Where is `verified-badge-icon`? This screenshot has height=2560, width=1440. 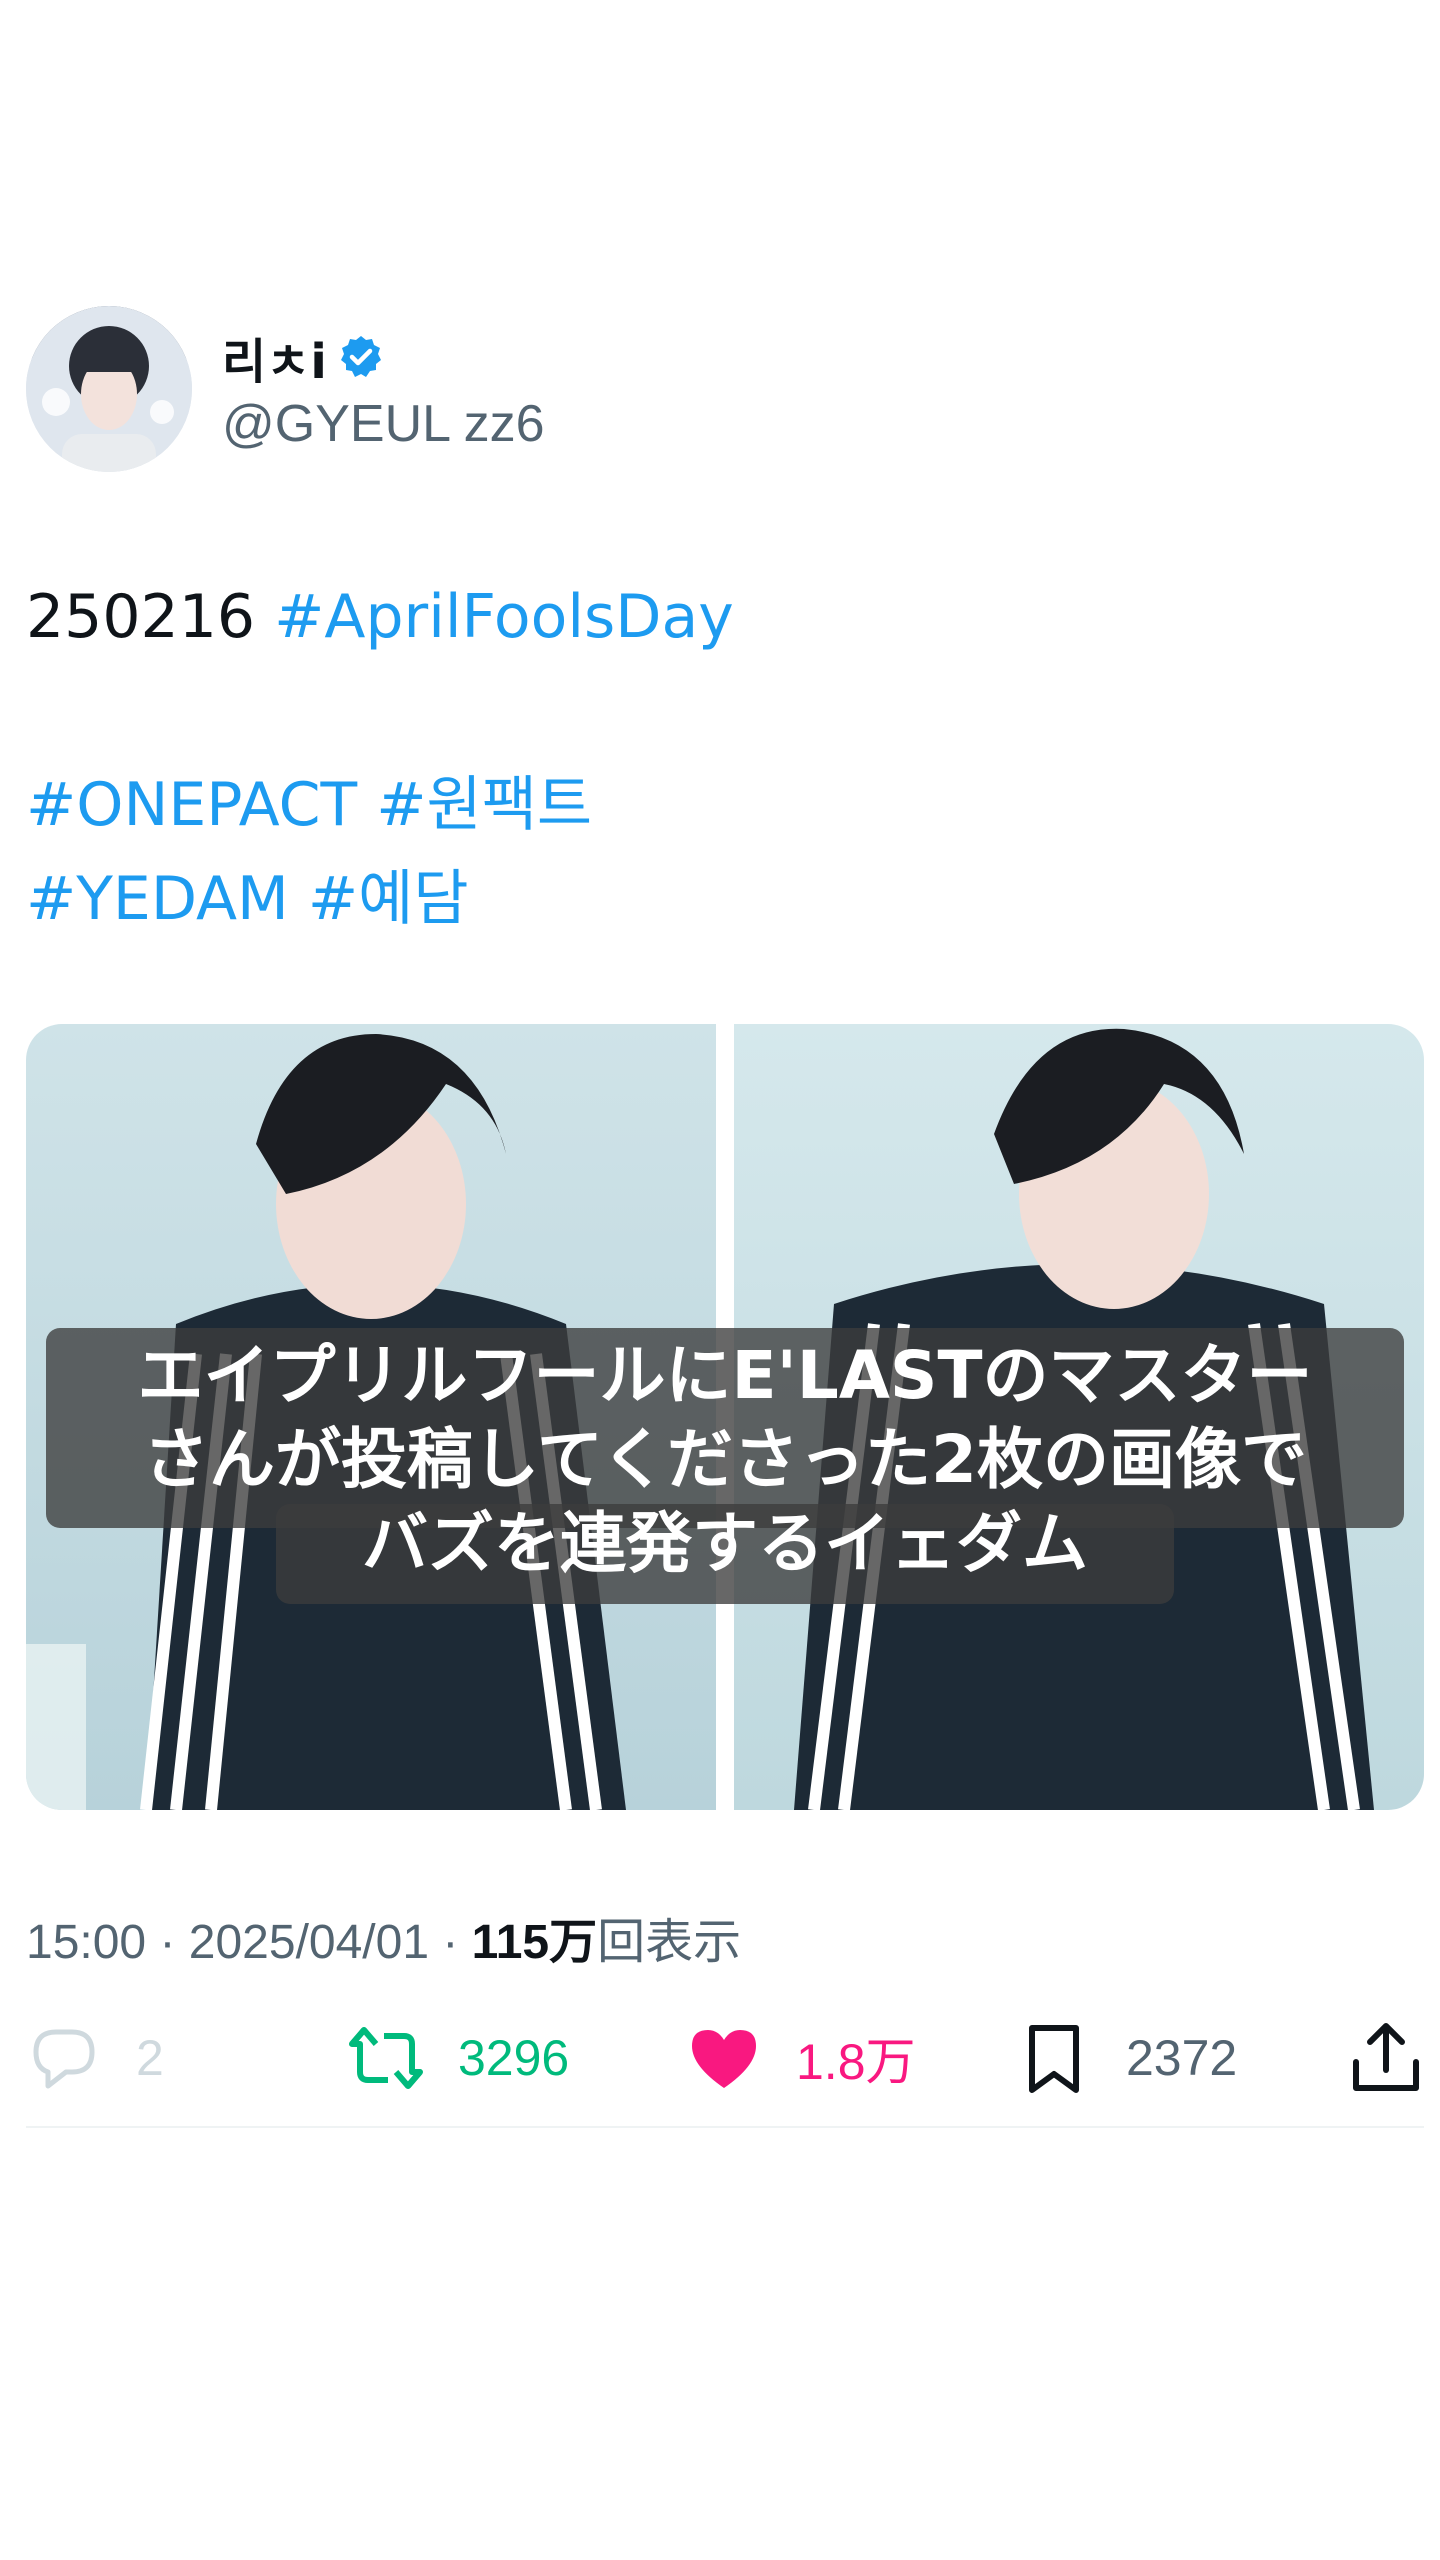
verified-badge-icon is located at coordinates (361, 357).